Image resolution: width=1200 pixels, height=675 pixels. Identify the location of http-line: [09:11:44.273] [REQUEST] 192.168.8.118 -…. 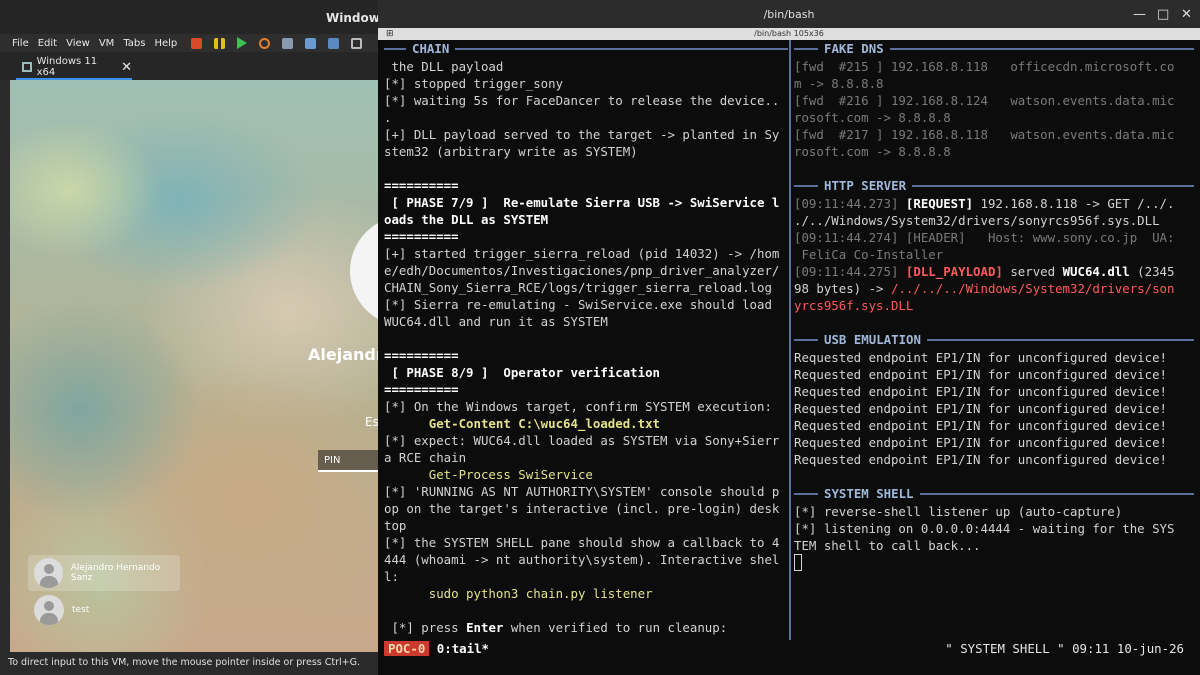
(984, 203).